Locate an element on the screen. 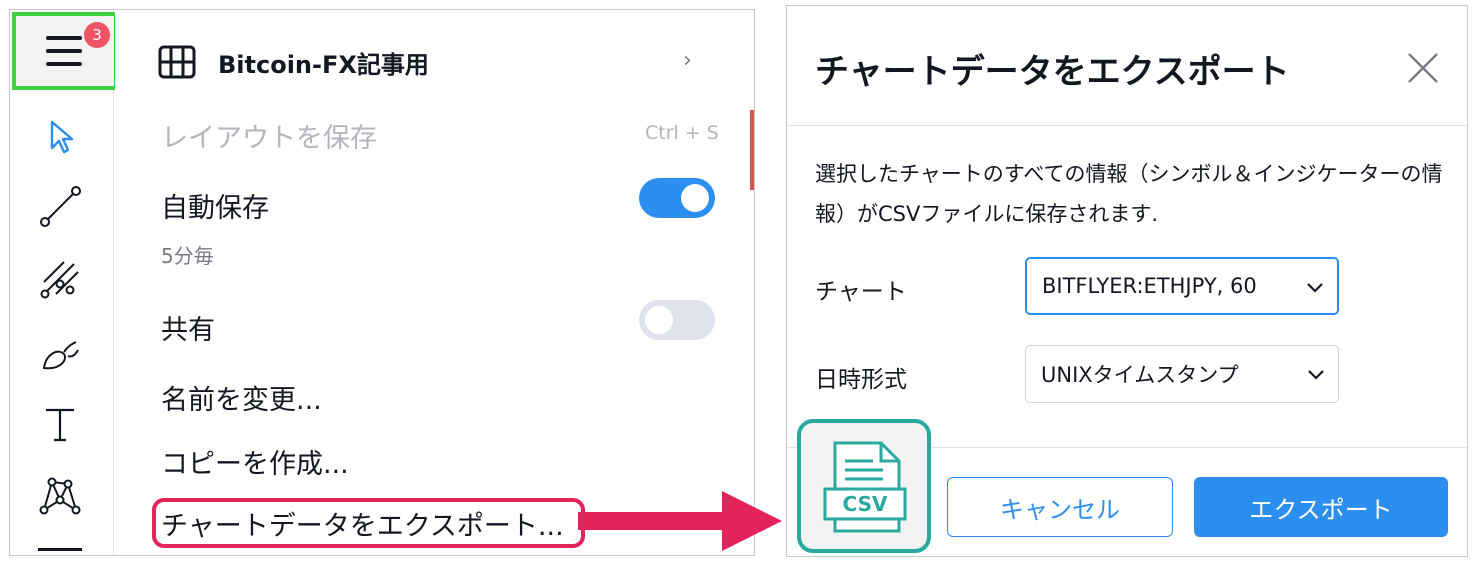  datetime-label: 日時形式 is located at coordinates (861, 380).